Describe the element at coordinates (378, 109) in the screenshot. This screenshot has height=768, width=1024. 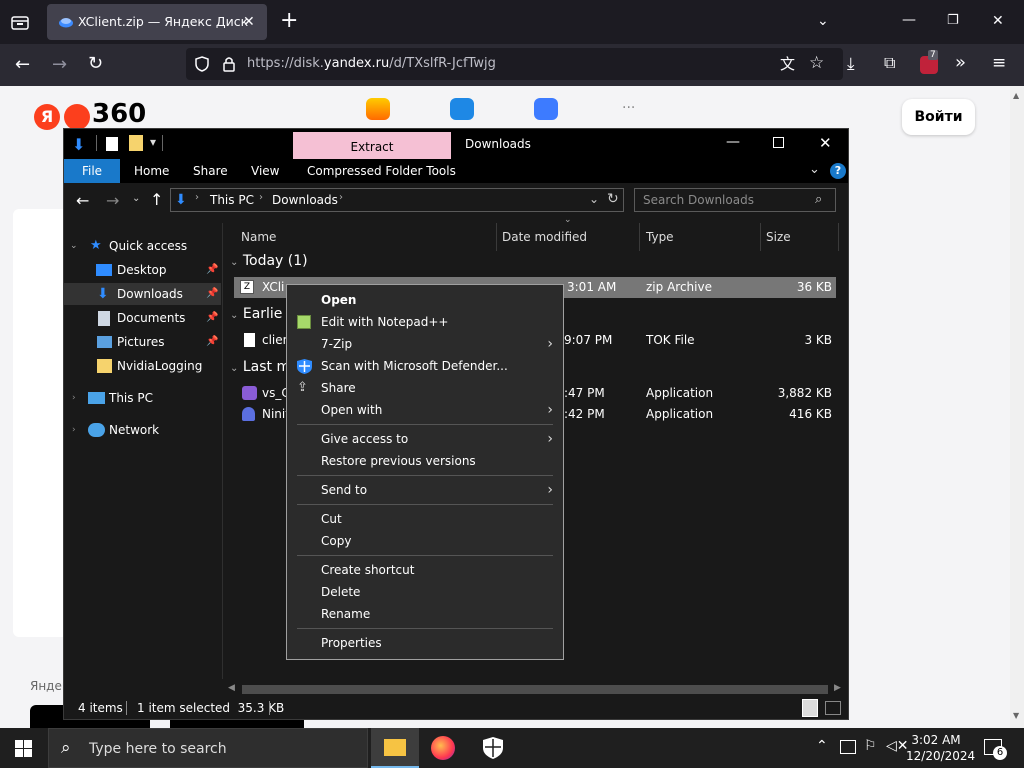
I see `mail-service-icon` at that location.